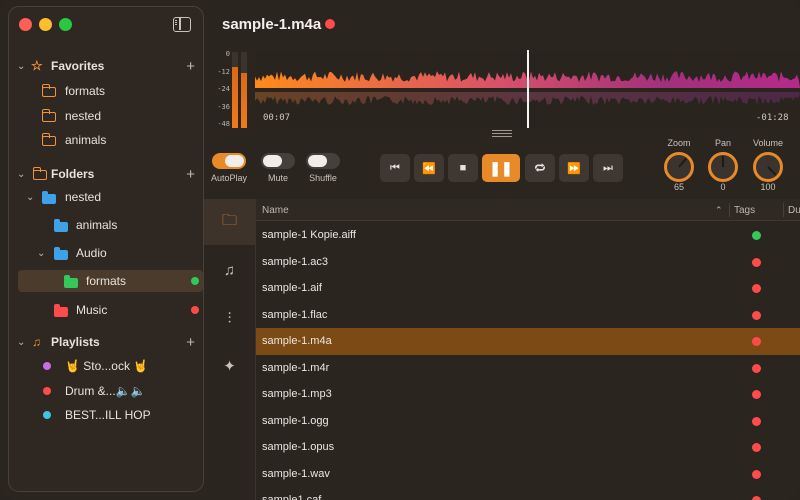  What do you see at coordinates (65, 24) in the screenshot?
I see `zoom-window-button` at bounding box center [65, 24].